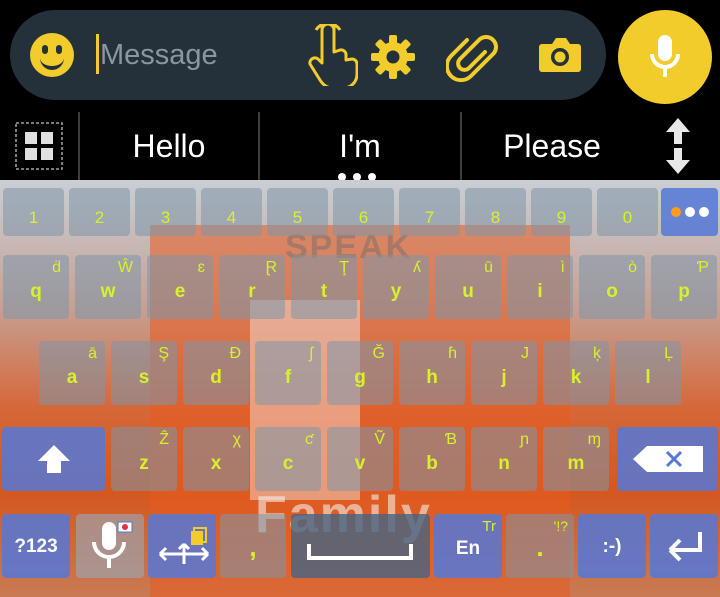 The height and width of the screenshot is (597, 720). I want to click on key-label: 6, so click(363, 217).